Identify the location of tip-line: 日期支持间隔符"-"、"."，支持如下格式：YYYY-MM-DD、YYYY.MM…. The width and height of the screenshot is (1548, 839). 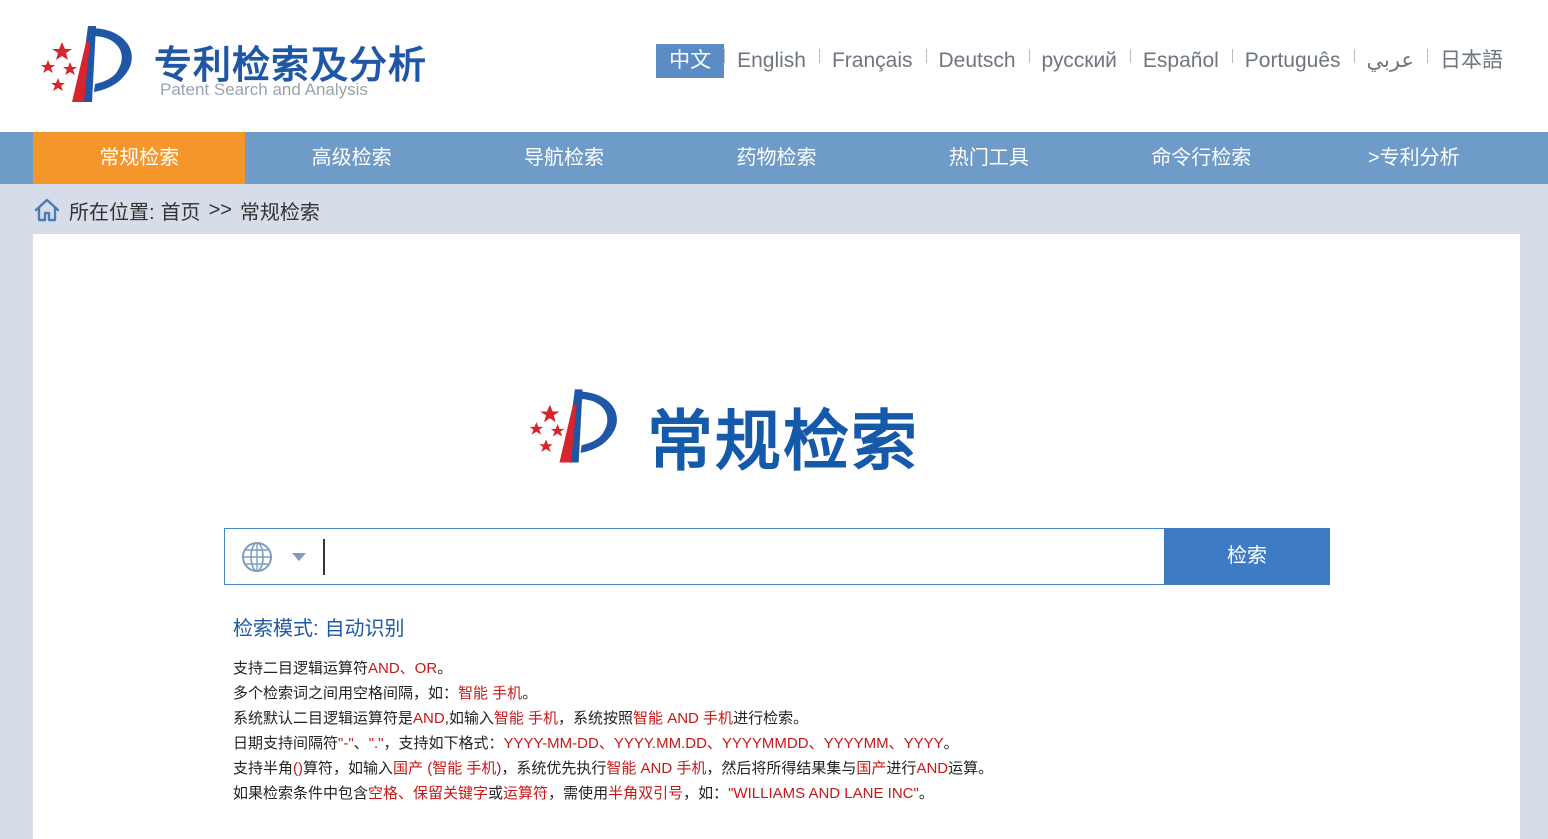
(613, 743).